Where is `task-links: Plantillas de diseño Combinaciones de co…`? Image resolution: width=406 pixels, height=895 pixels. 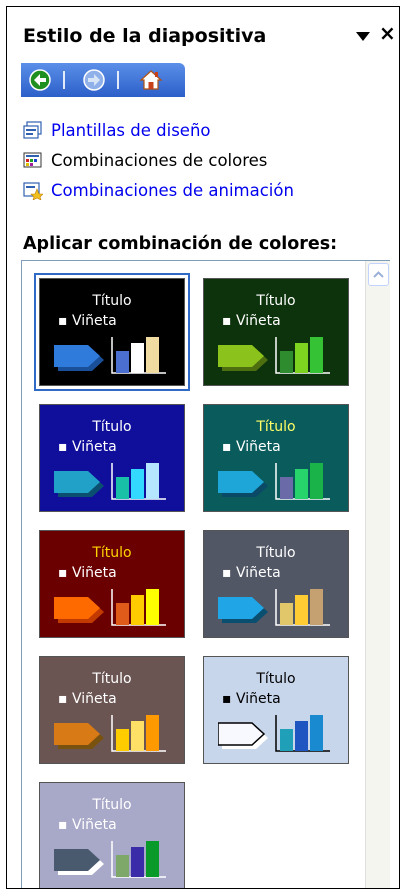 task-links: Plantillas de diseño Combinaciones de co… is located at coordinates (158, 160).